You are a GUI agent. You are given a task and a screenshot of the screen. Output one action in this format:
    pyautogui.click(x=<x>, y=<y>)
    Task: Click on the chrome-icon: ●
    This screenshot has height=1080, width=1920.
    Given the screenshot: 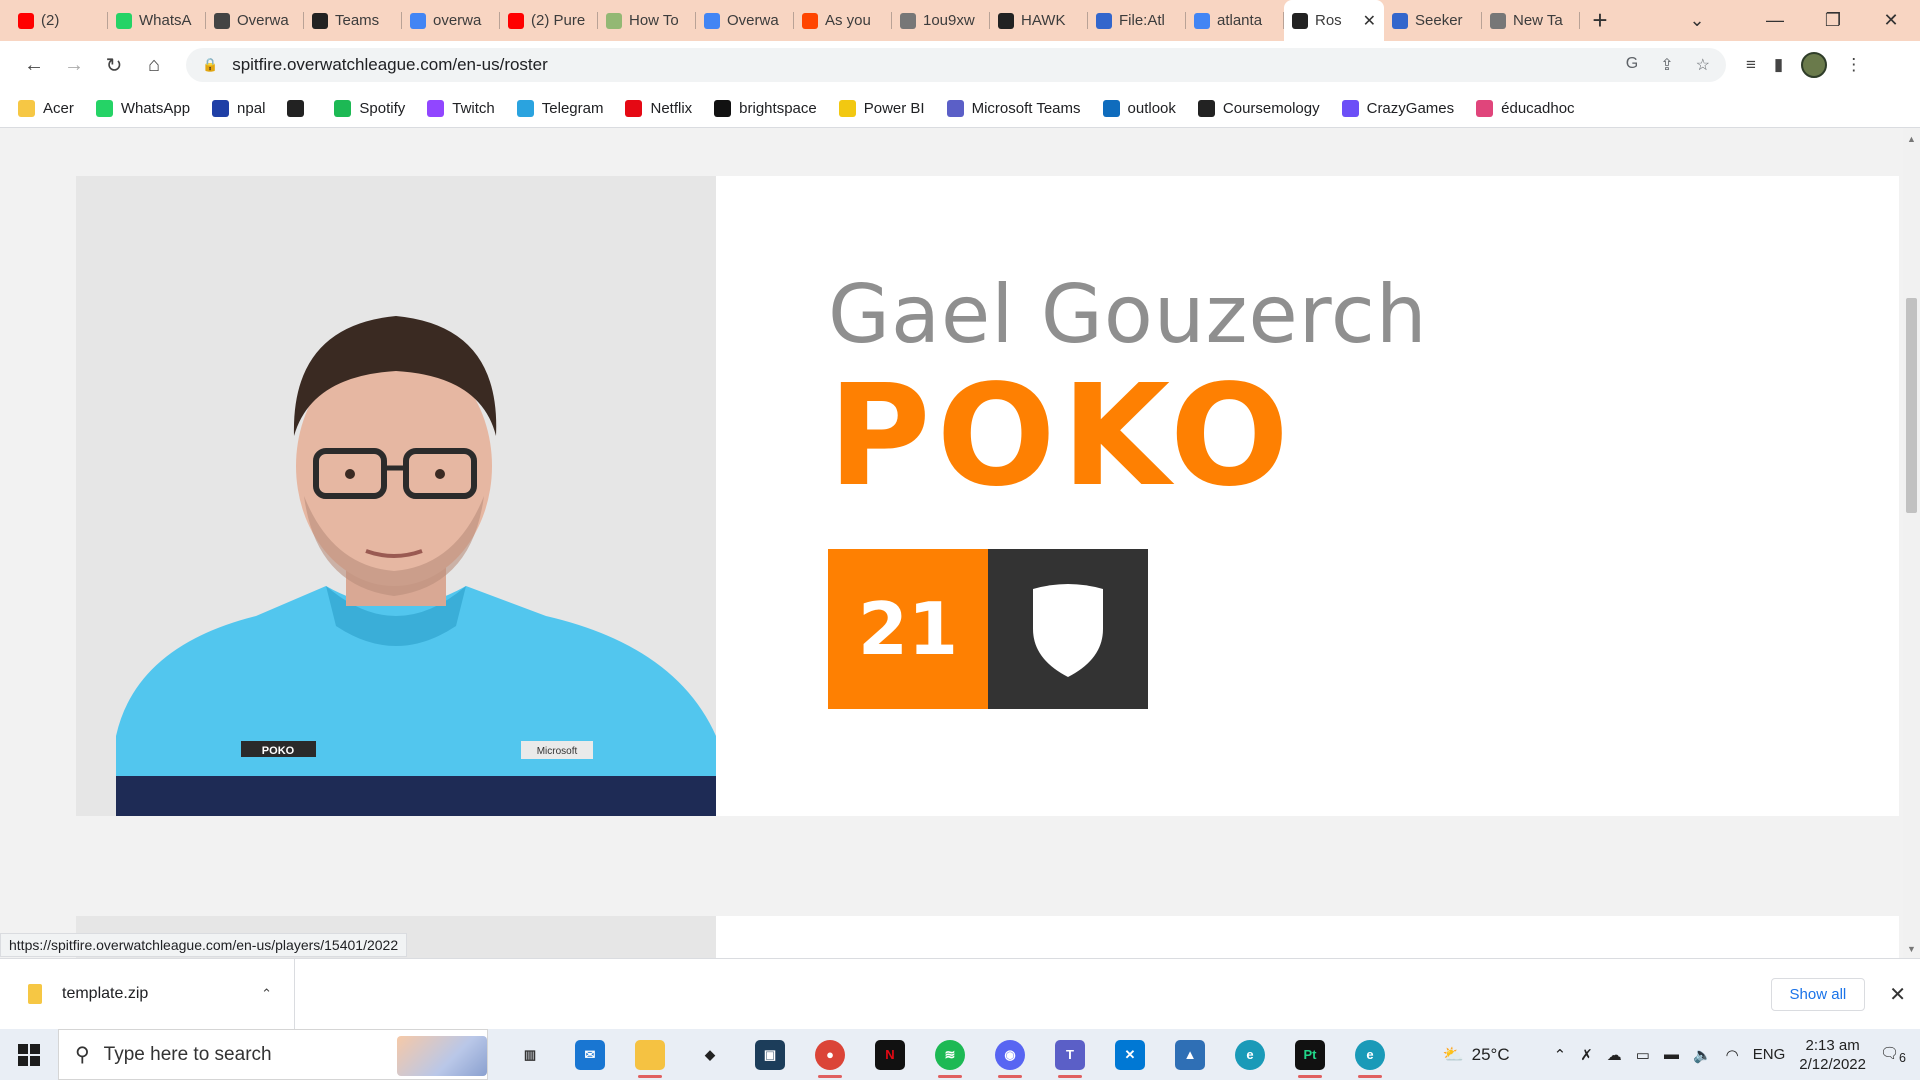 What is the action you would take?
    pyautogui.click(x=830, y=1054)
    